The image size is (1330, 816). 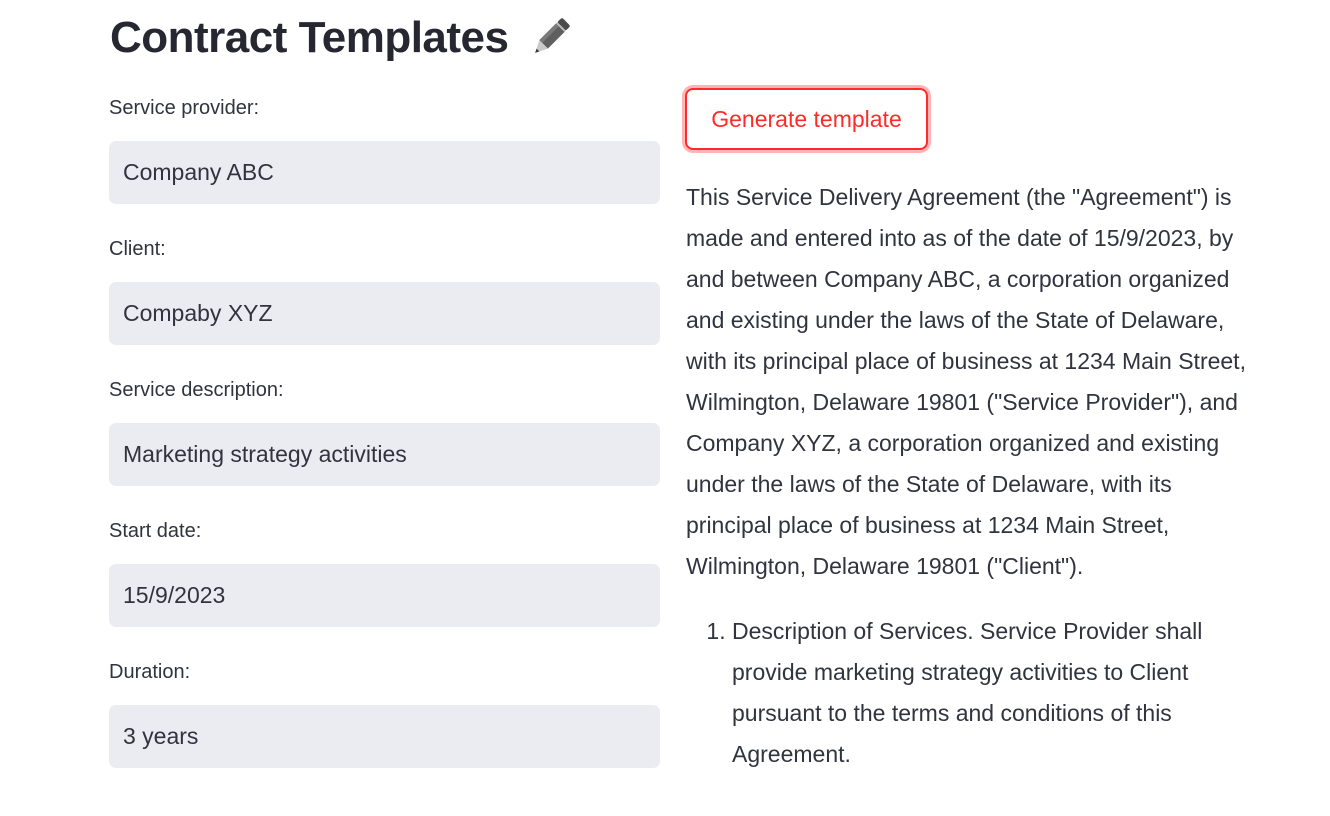 What do you see at coordinates (550, 38) in the screenshot?
I see `pencil-icon` at bounding box center [550, 38].